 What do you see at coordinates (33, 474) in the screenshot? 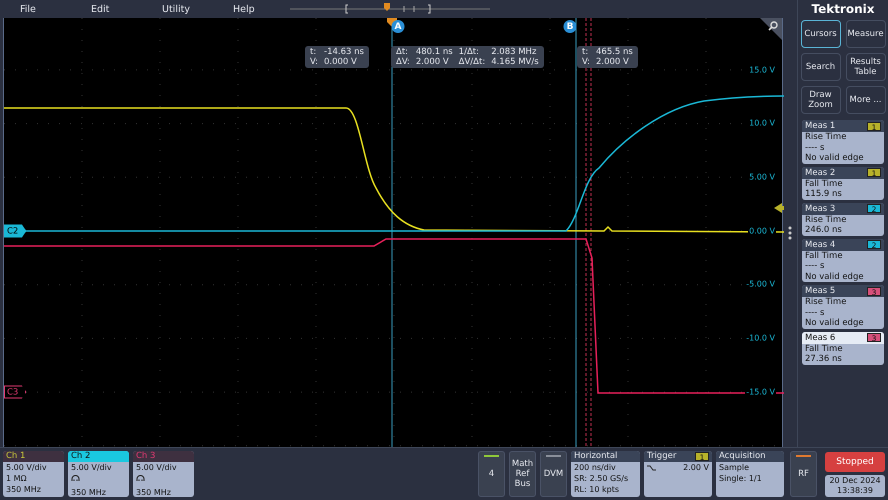
I see `channel-card: Ch 1 5.00 V/div 1 MΩ 350 MHz` at bounding box center [33, 474].